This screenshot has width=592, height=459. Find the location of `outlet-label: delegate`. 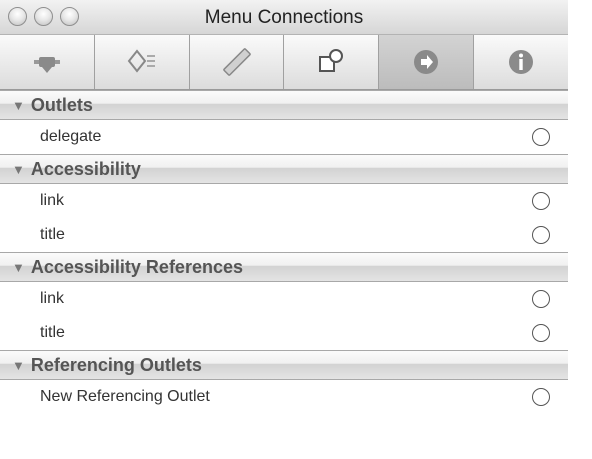

outlet-label: delegate is located at coordinates (71, 136).